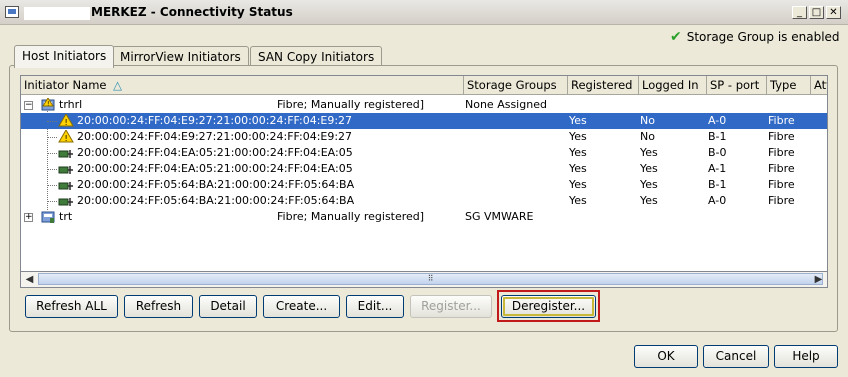 The height and width of the screenshot is (377, 848). Describe the element at coordinates (65, 85) in the screenshot. I see `column-label: Initiator Name` at that location.